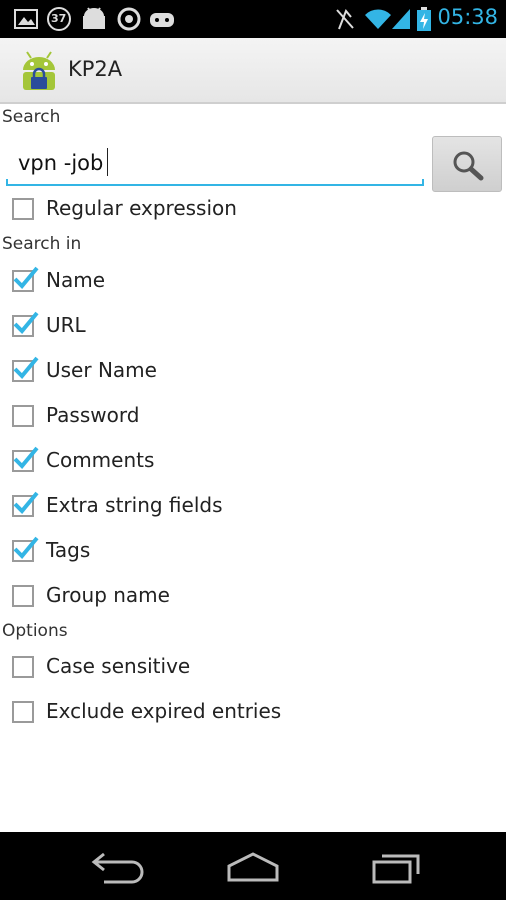 The width and height of the screenshot is (506, 900). What do you see at coordinates (253, 372) in the screenshot?
I see `search-in-username-row: User Name` at bounding box center [253, 372].